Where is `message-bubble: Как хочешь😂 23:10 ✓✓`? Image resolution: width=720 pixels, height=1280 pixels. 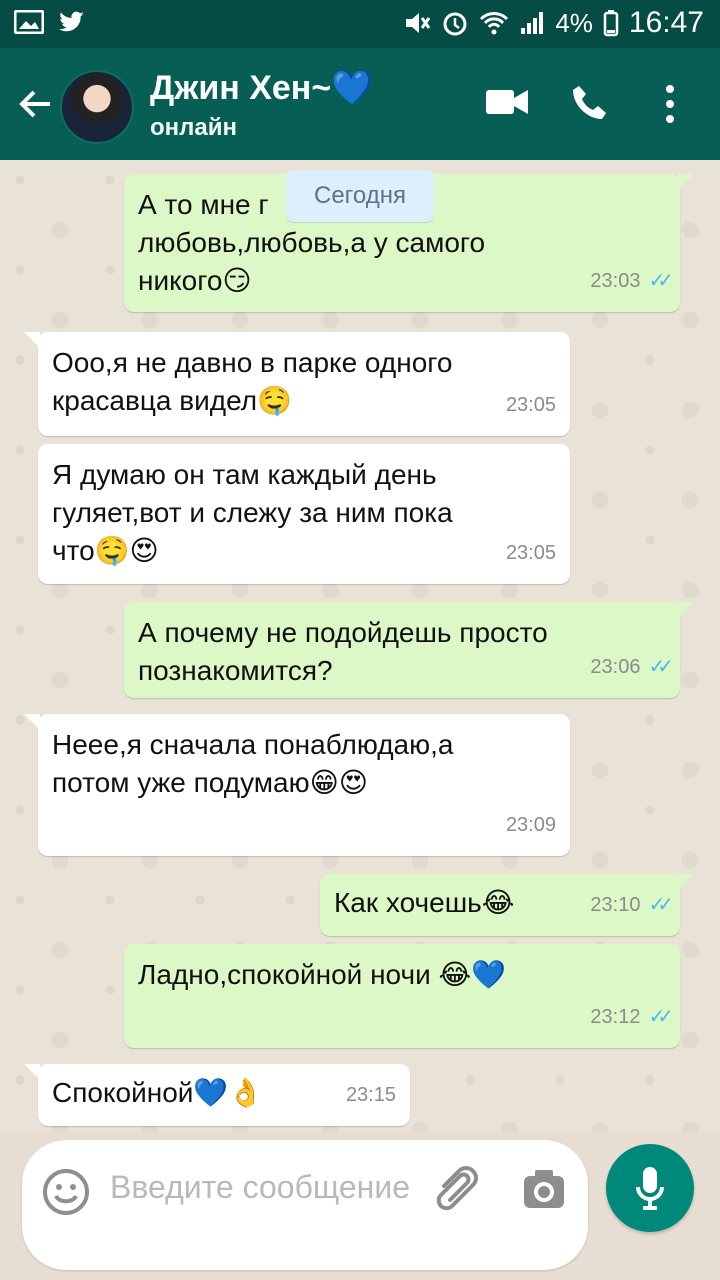
message-bubble: Как хочешь😂 23:10 ✓✓ is located at coordinates (507, 905).